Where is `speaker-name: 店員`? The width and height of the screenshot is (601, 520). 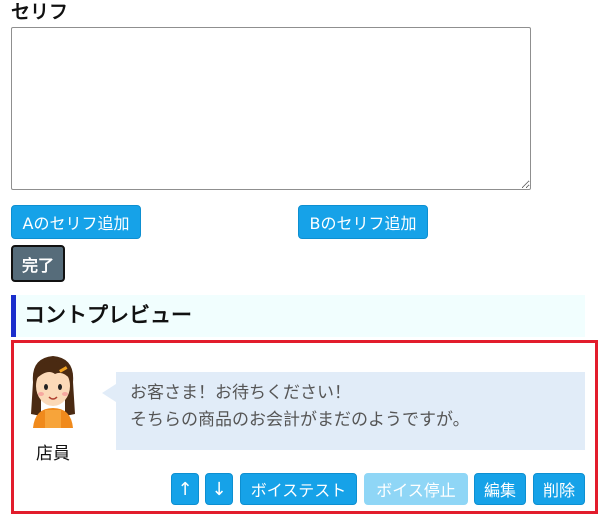 speaker-name: 店員 is located at coordinates (53, 454).